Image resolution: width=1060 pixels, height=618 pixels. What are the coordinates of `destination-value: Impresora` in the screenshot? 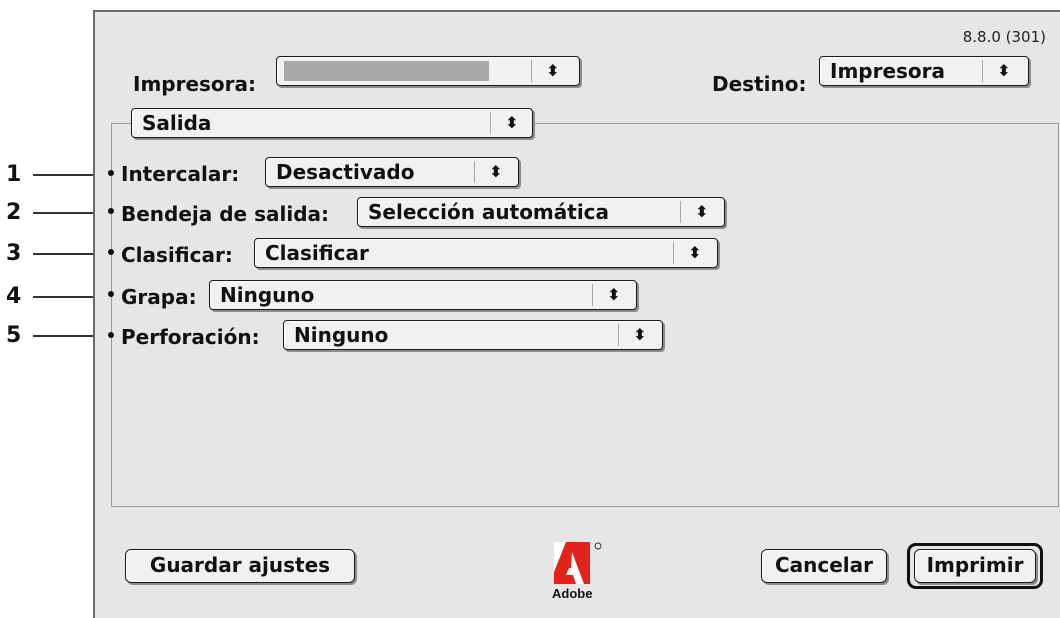 It's located at (888, 71).